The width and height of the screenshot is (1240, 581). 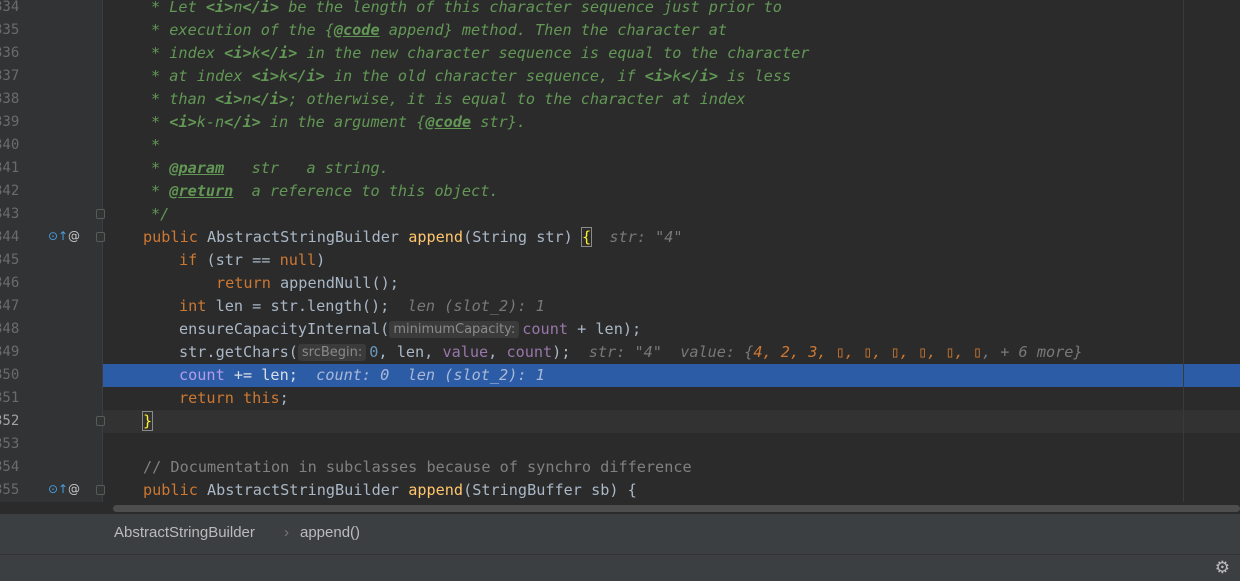 What do you see at coordinates (9, 168) in the screenshot?
I see `line-number: 341` at bounding box center [9, 168].